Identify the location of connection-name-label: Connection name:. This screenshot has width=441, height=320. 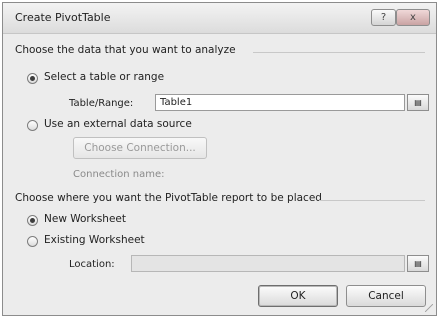
(119, 174).